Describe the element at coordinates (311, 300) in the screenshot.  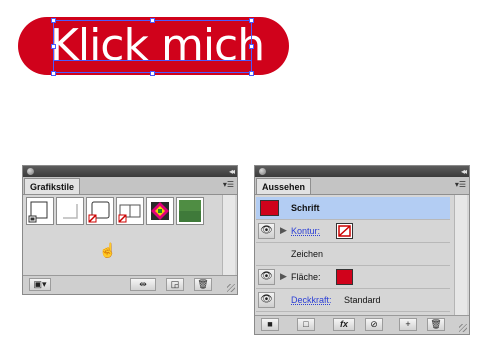
I see `row-deckkraft-label: Deckkraft:` at that location.